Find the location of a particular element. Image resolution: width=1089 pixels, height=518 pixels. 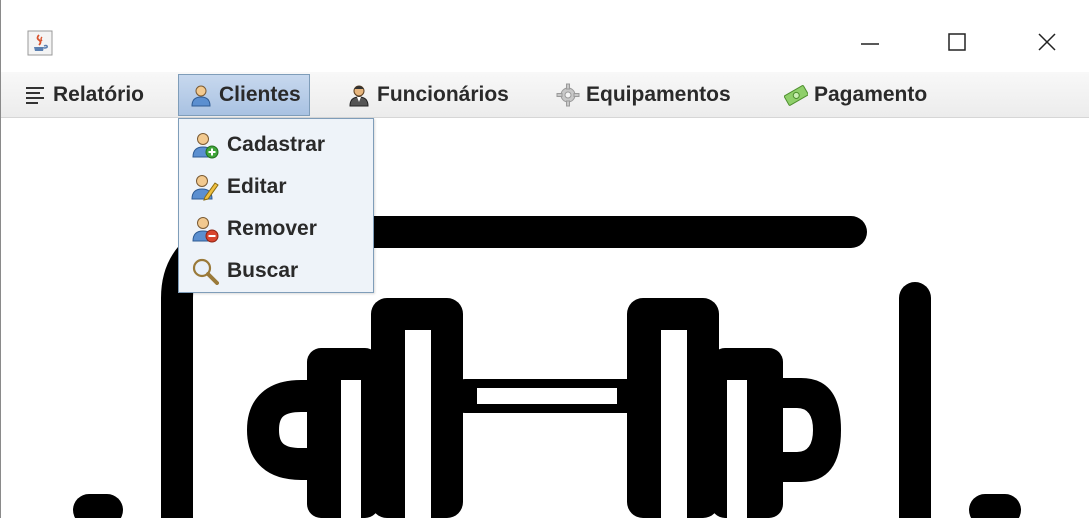

menu-label: Relatório is located at coordinates (99, 94).